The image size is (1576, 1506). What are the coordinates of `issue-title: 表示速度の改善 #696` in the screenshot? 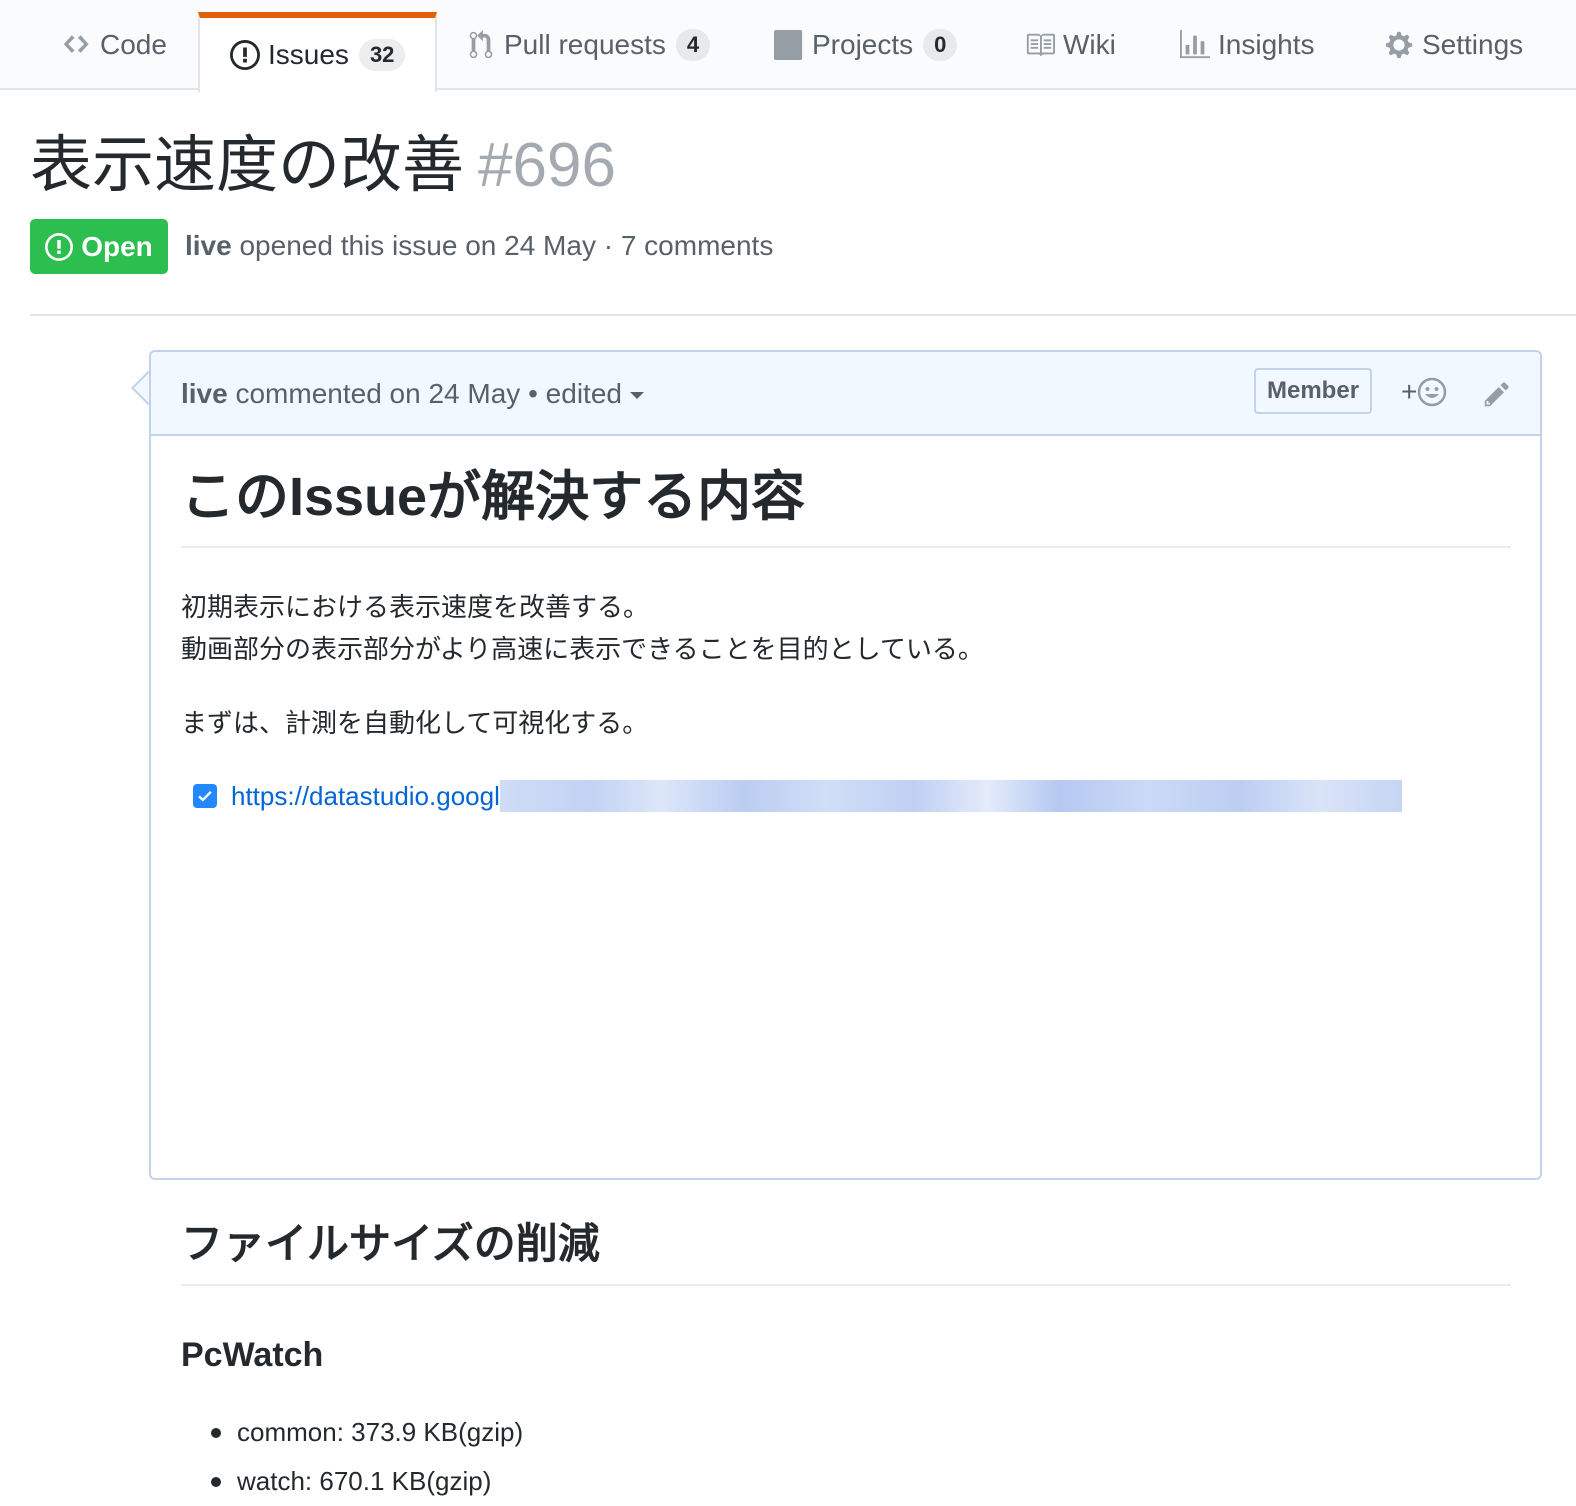 It's located at (323, 166).